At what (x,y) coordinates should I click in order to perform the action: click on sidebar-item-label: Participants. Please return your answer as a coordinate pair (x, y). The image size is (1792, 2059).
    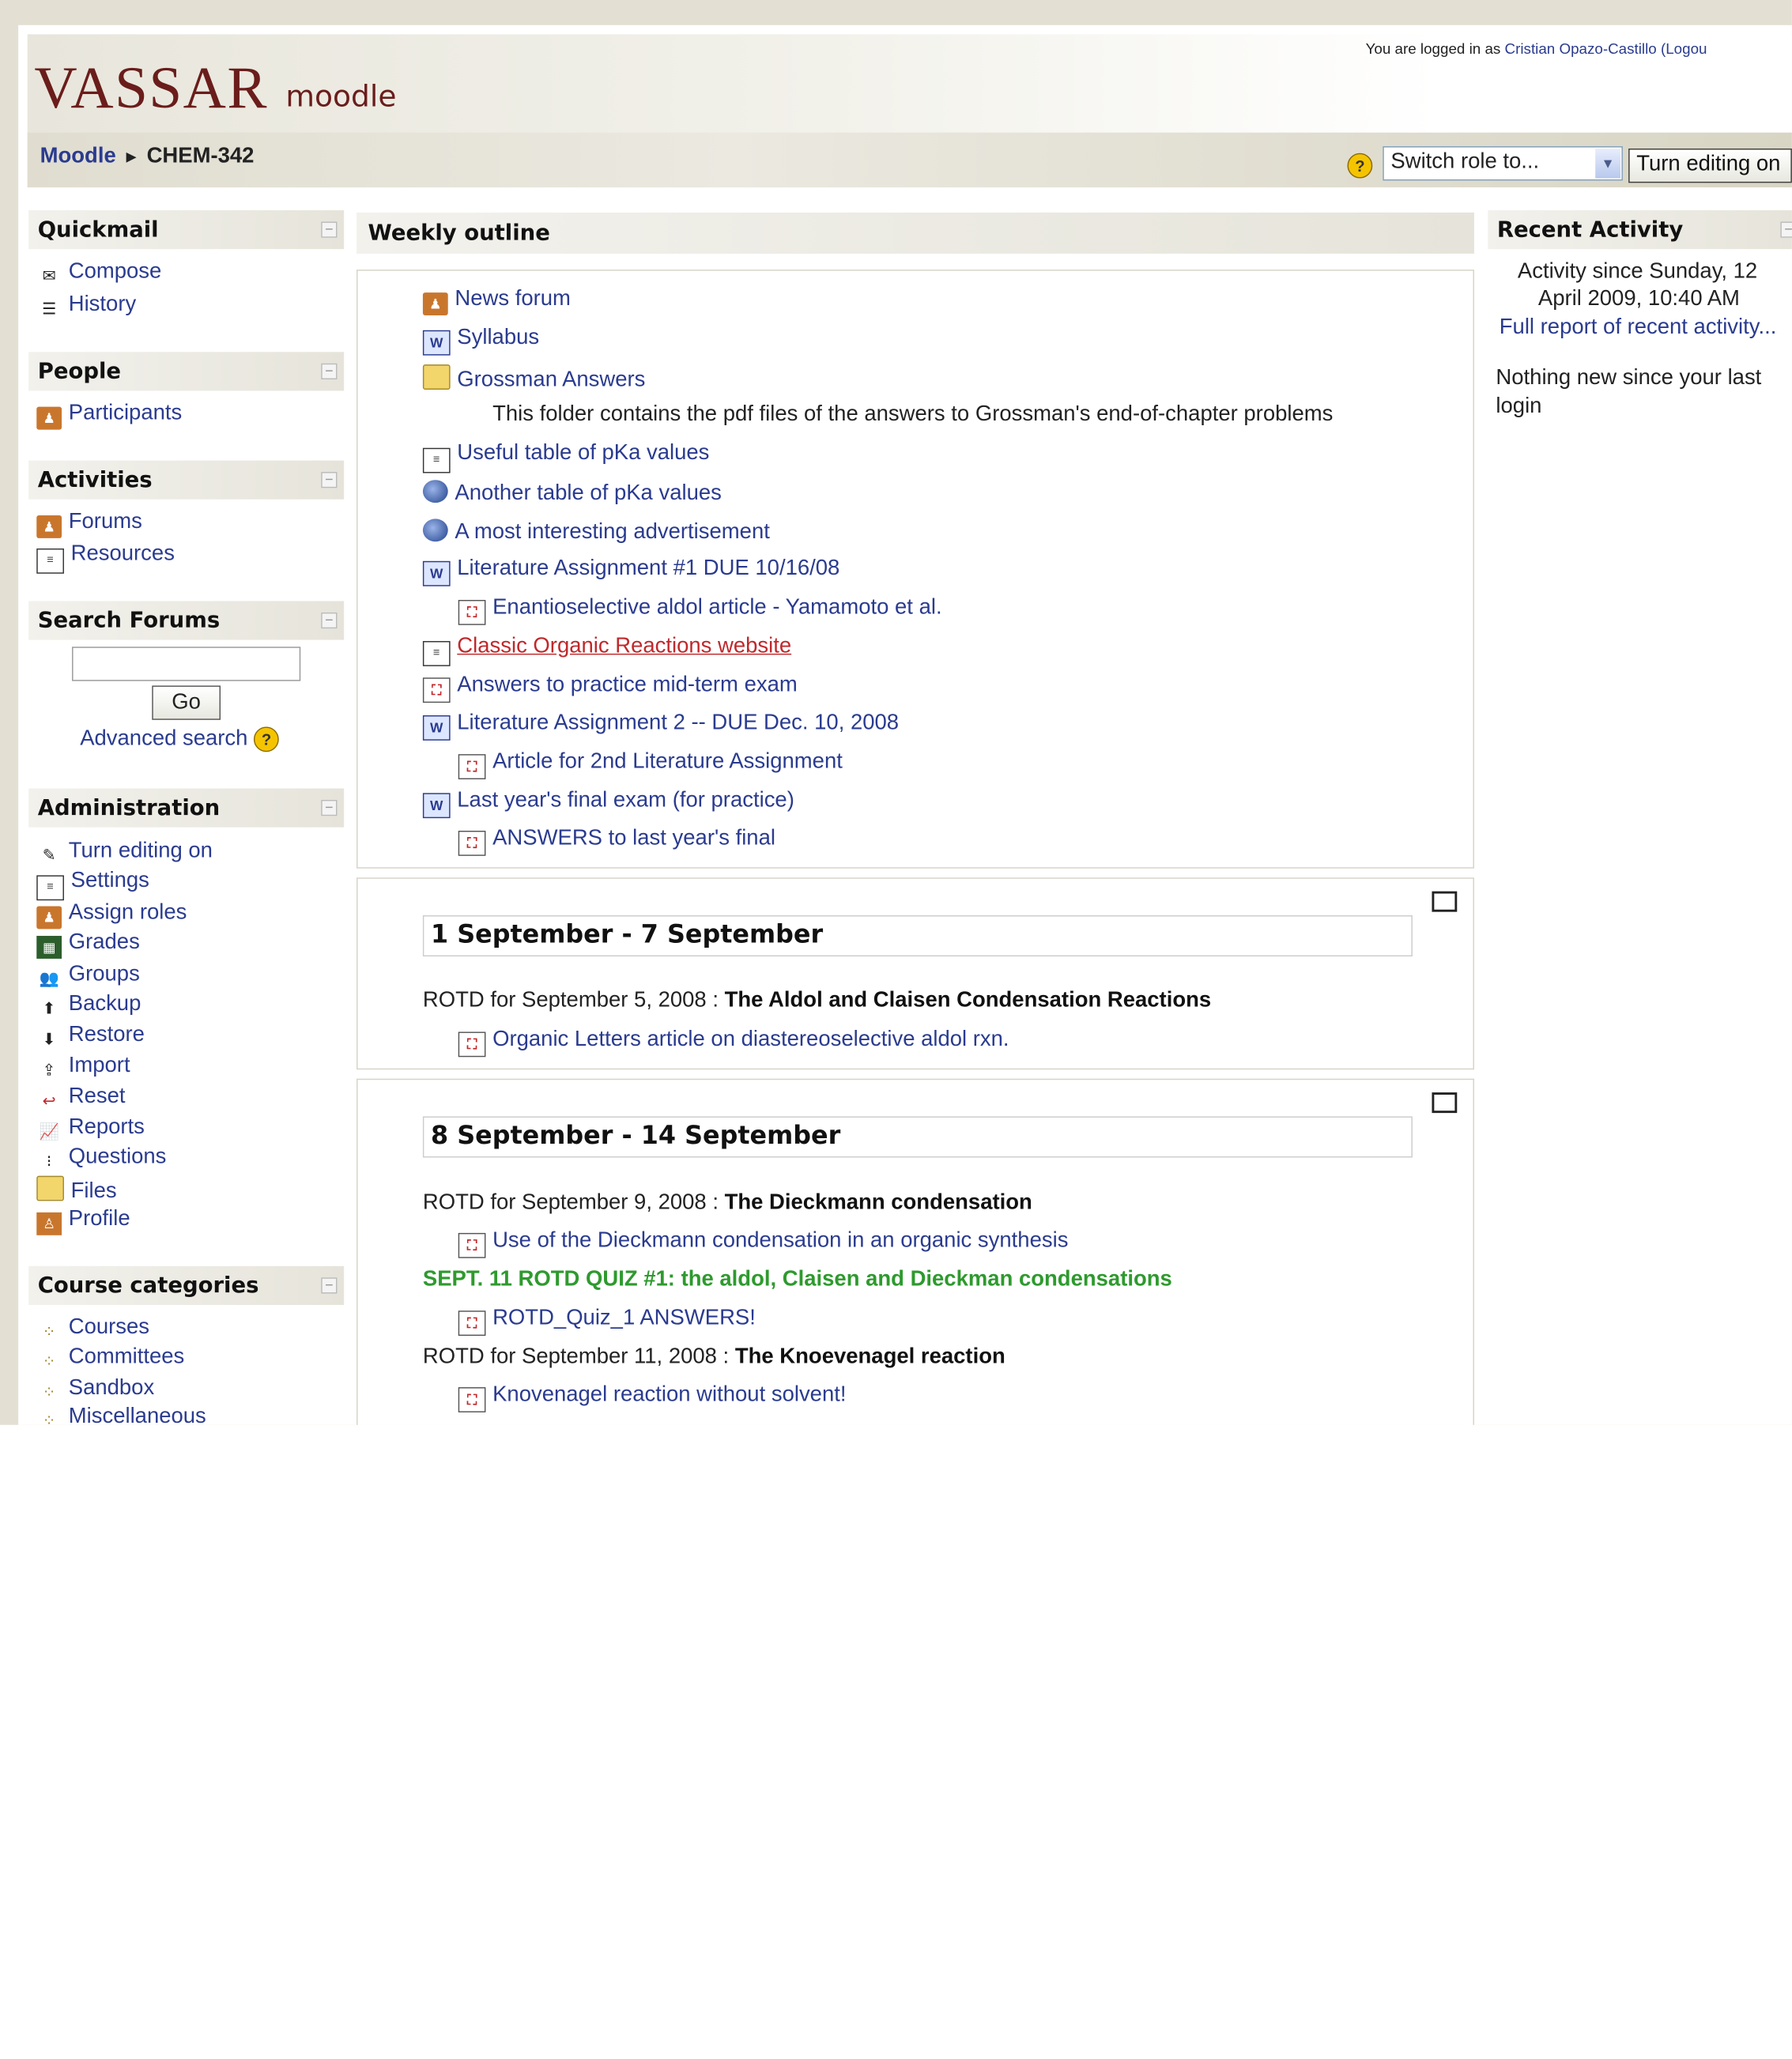
    Looking at the image, I should click on (126, 412).